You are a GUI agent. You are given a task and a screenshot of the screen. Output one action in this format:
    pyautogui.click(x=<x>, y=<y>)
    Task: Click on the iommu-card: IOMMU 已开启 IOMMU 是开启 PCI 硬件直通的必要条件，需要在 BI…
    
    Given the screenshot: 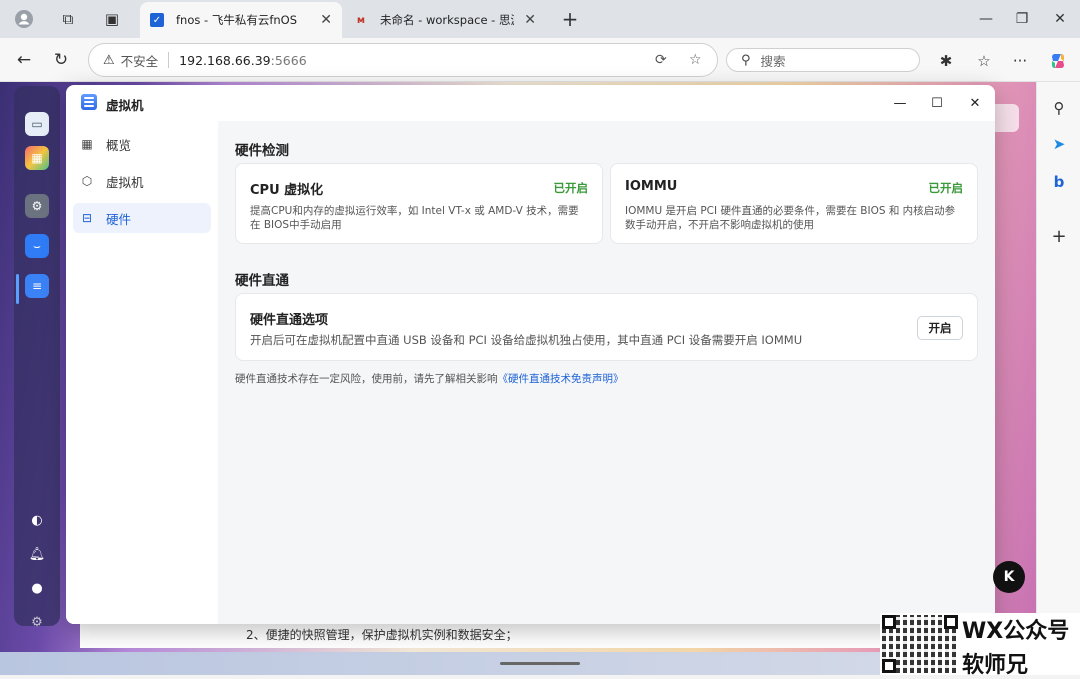 What is the action you would take?
    pyautogui.click(x=794, y=203)
    